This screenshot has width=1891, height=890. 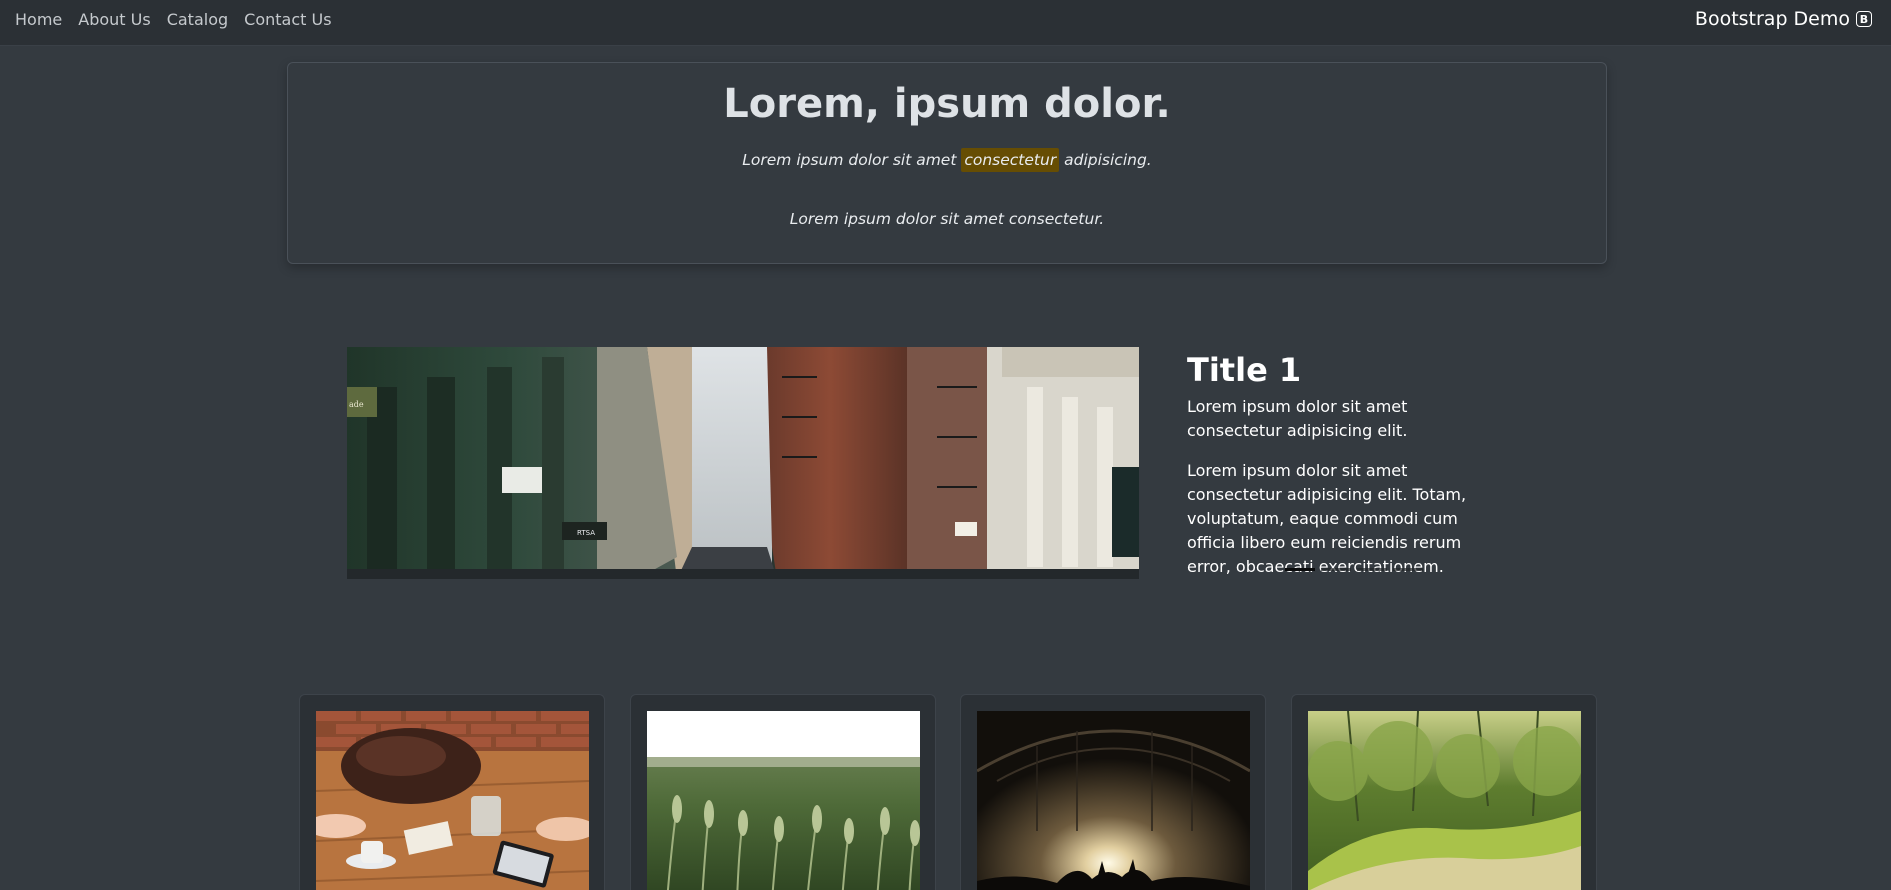 What do you see at coordinates (1244, 370) in the screenshot?
I see `carousel-title: Title 1` at bounding box center [1244, 370].